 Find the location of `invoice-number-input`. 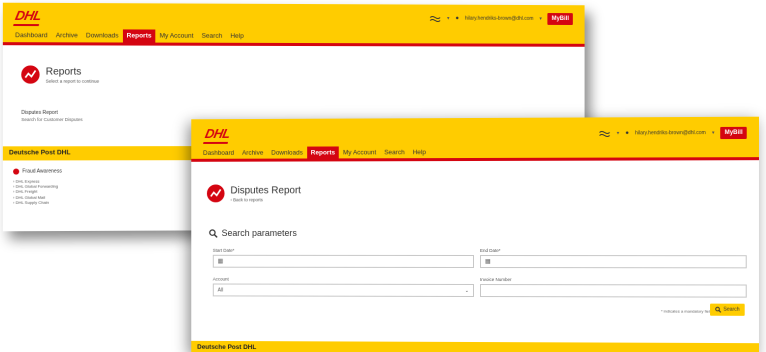

invoice-number-input is located at coordinates (613, 291).